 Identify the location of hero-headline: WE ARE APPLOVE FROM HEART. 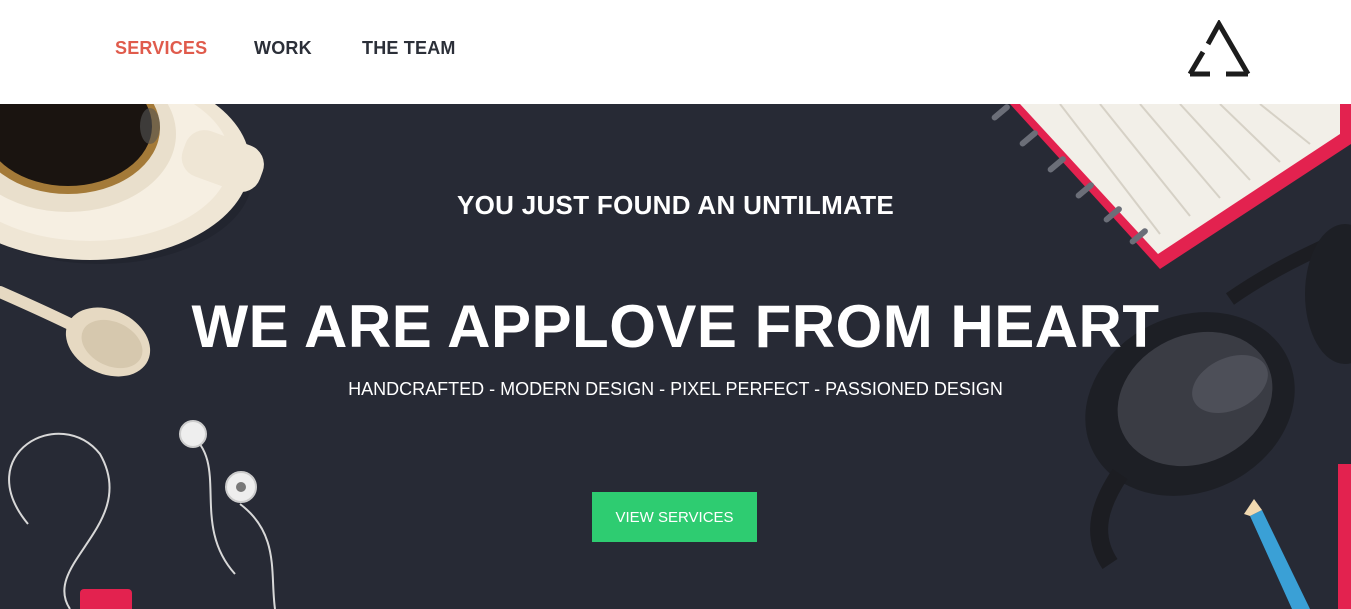
(675, 326).